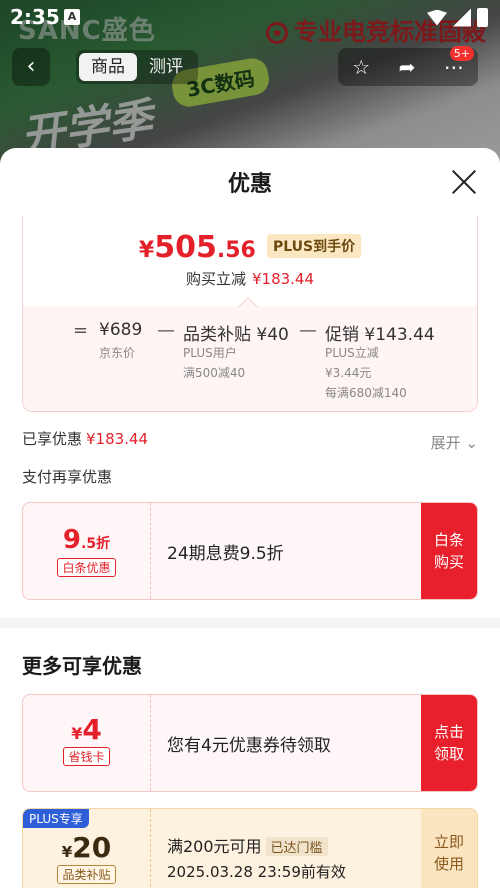 The height and width of the screenshot is (888, 500). Describe the element at coordinates (56, 818) in the screenshot. I see `plus-only-badge: PLUS专享` at that location.